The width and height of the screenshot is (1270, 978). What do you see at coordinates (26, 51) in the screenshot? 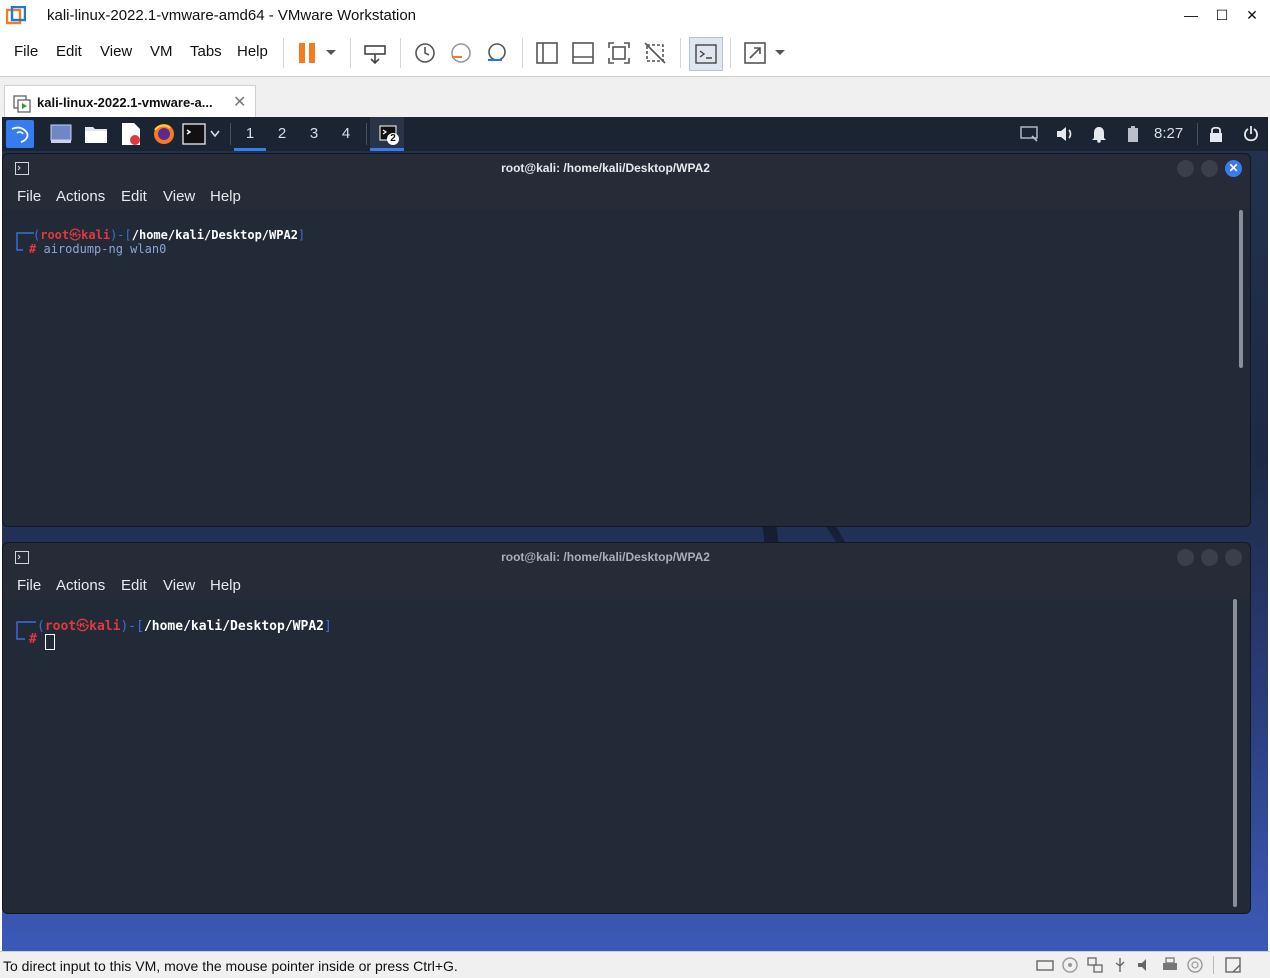
I see `menu-file: File` at bounding box center [26, 51].